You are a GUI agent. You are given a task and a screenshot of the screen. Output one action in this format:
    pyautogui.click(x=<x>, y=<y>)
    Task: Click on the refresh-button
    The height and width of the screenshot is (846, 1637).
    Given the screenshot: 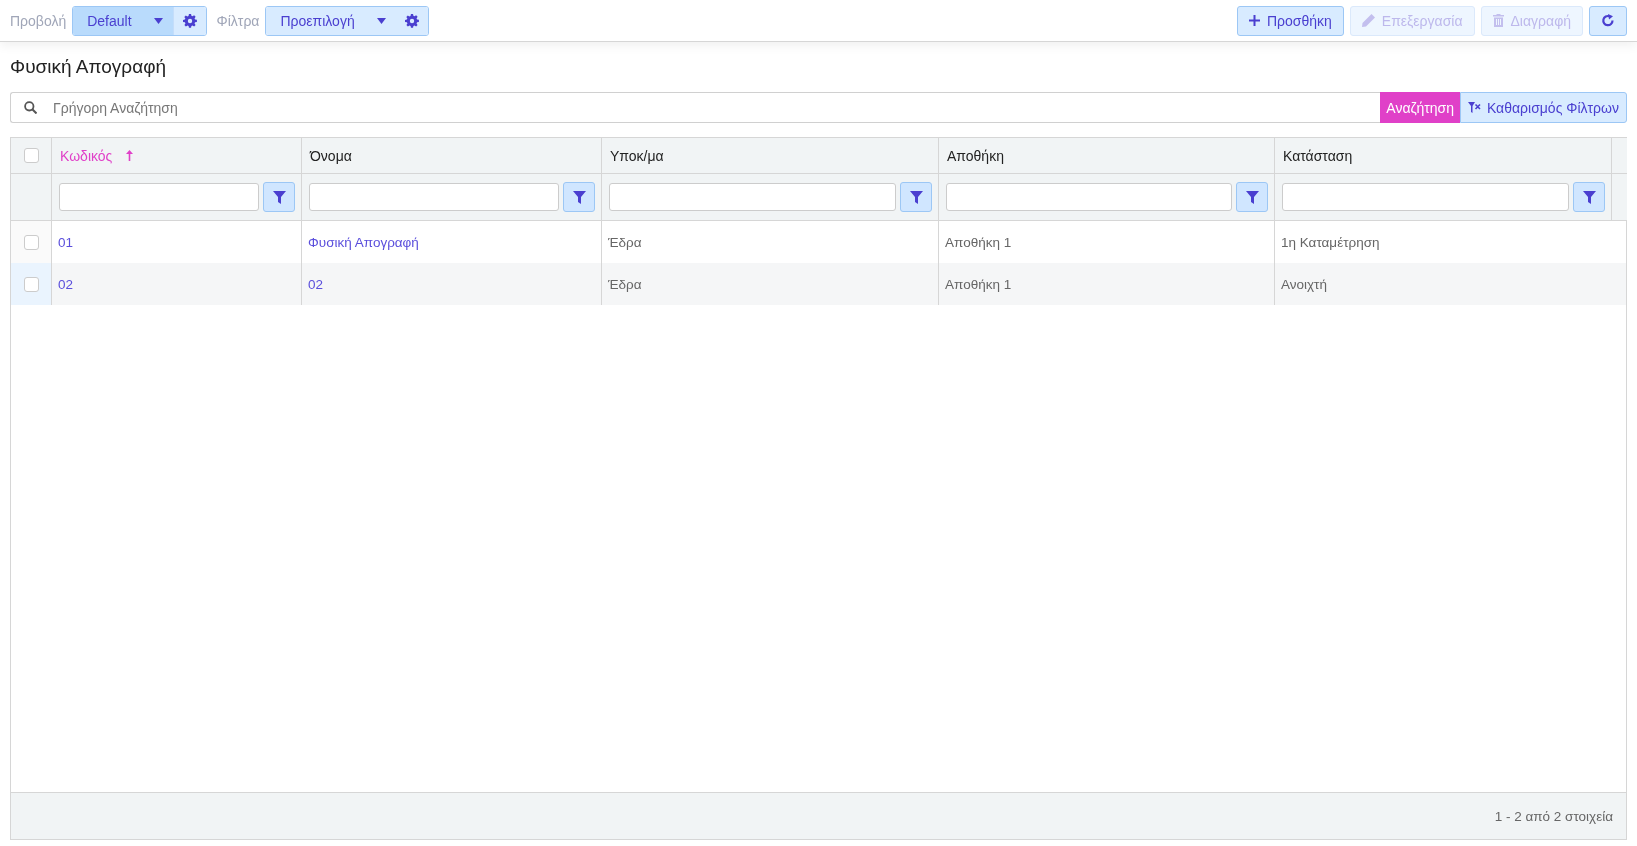 What is the action you would take?
    pyautogui.click(x=1608, y=20)
    